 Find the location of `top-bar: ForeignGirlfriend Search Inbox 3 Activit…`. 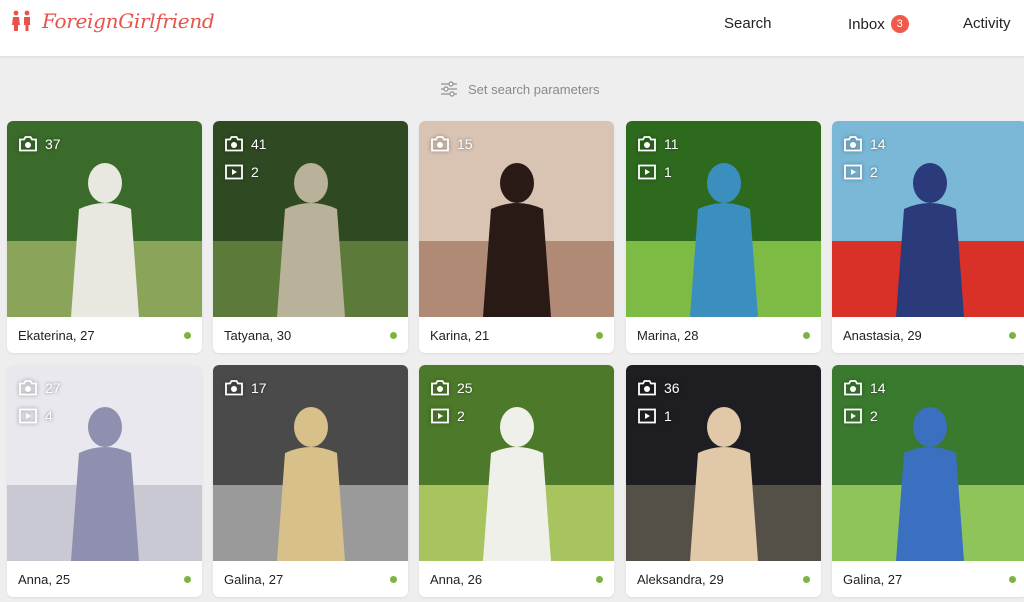

top-bar: ForeignGirlfriend Search Inbox 3 Activit… is located at coordinates (512, 28).